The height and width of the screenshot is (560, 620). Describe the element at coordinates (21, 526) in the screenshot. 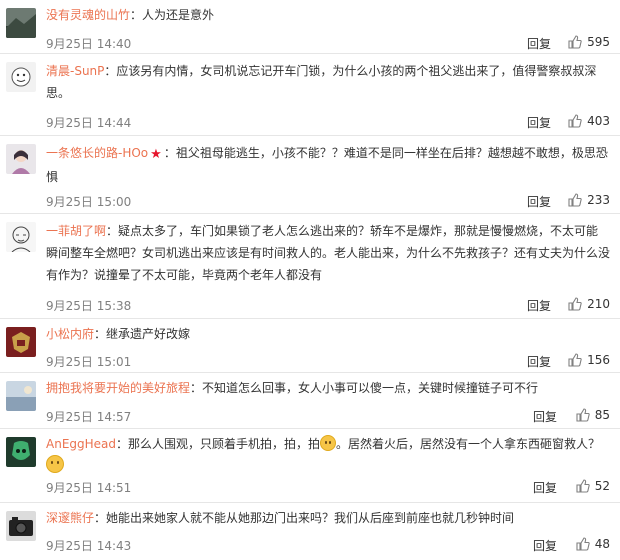

I see `camera-avatar` at that location.